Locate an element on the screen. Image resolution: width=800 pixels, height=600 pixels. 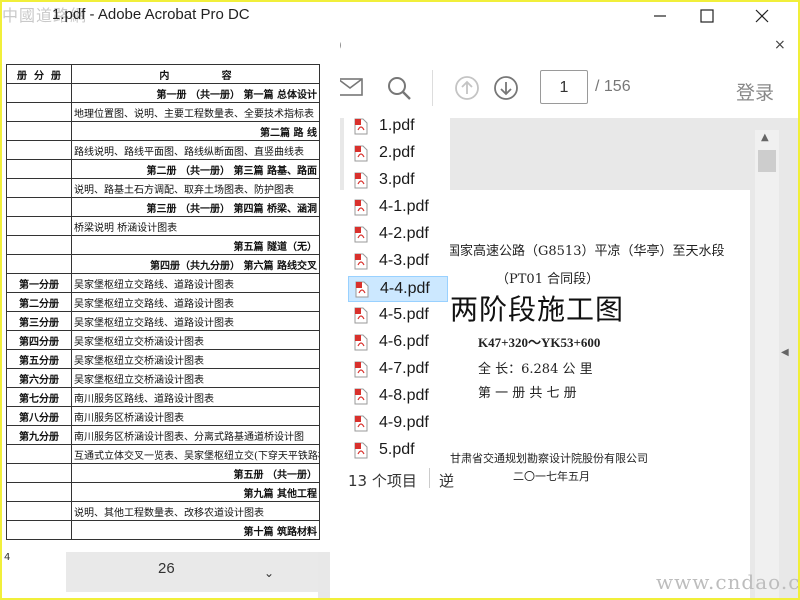
search-icon is located at coordinates (399, 88).